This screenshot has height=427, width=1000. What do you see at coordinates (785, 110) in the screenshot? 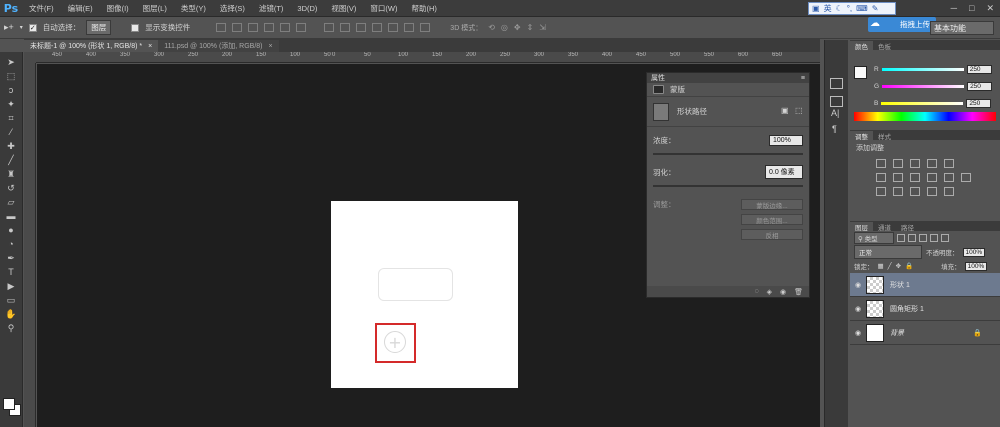
I see `select-pixel-mask-icon: ▣` at bounding box center [785, 110].